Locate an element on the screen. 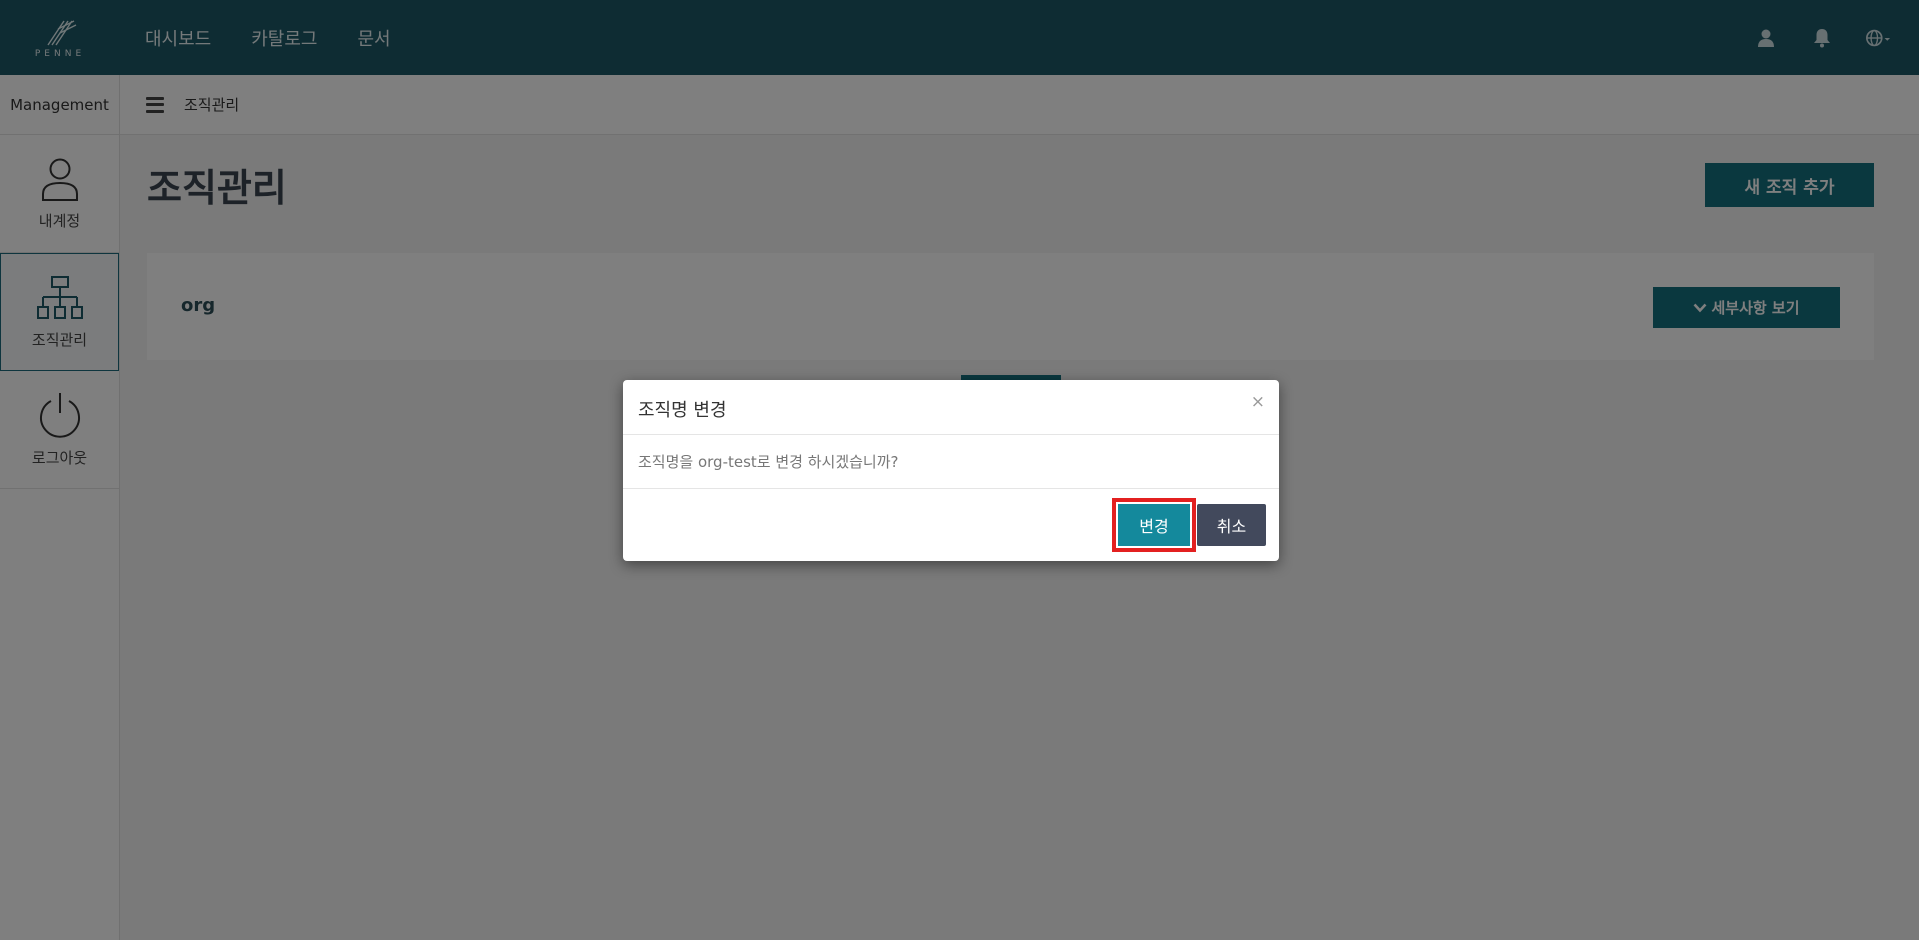 This screenshot has width=1919, height=940. confirm-change-button: 변경 is located at coordinates (1154, 525).